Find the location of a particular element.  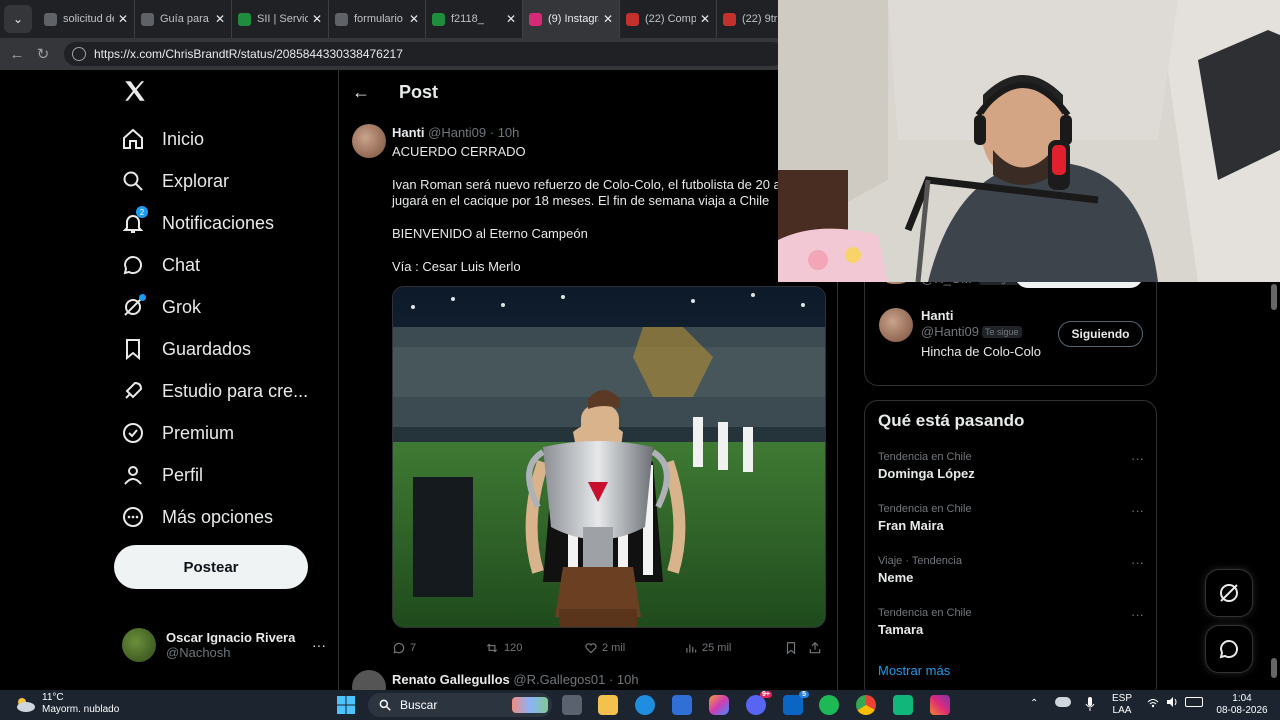

linkedin-icon: 5 is located at coordinates (796, 703).